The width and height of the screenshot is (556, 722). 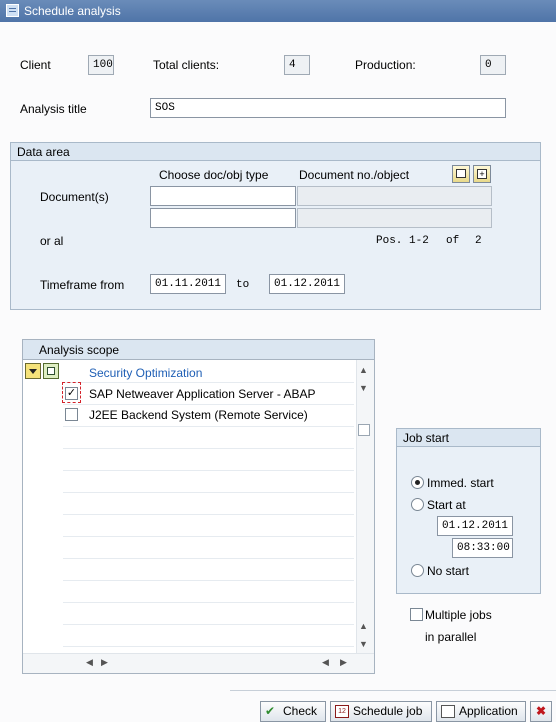 I want to click on window-title: Schedule analysis, so click(x=72, y=11).